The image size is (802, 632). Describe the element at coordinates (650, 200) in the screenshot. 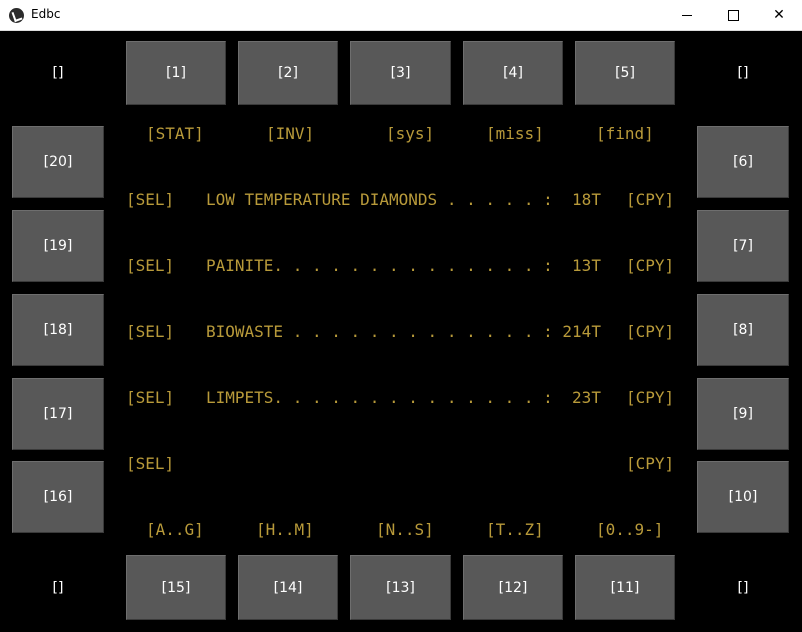

I see `row-1-copy: [CPY]` at that location.